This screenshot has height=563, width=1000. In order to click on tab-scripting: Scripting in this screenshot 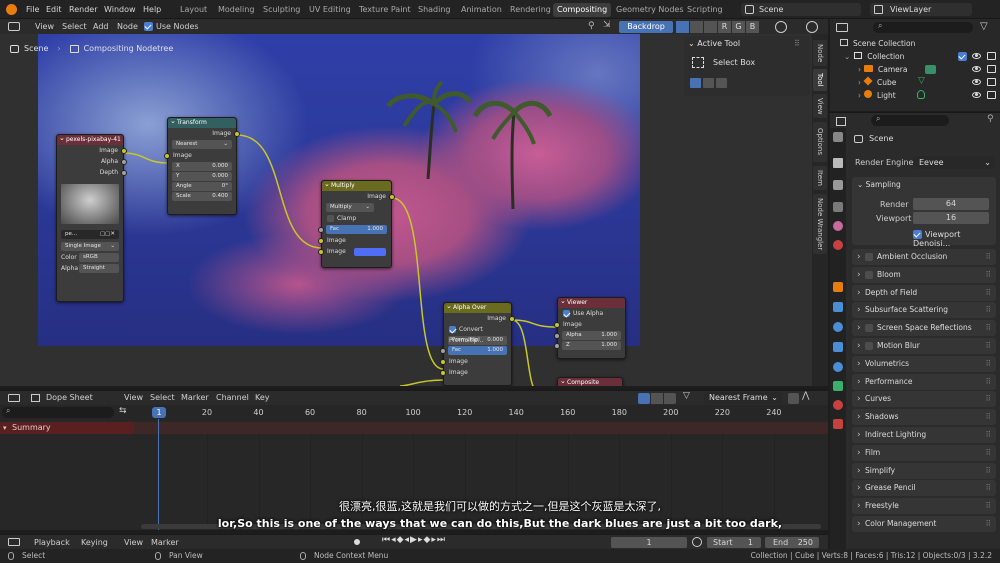, I will do `click(705, 10)`.